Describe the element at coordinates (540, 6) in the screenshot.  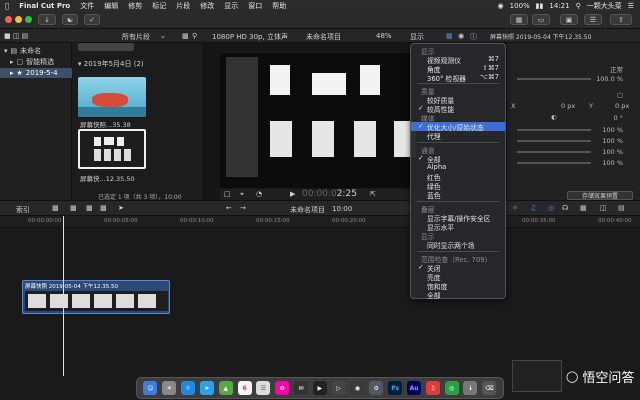
I see `battery-icon: ▮▮` at that location.